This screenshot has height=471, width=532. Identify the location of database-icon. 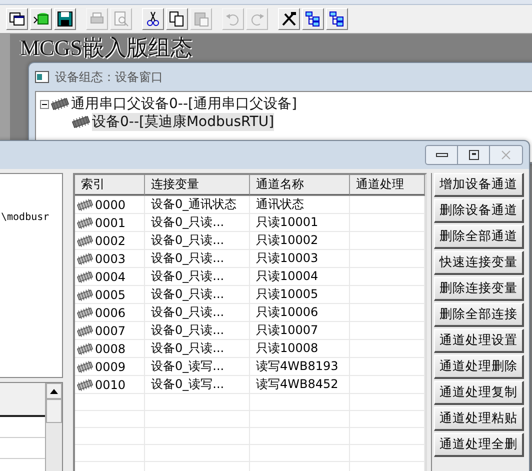
(41, 19).